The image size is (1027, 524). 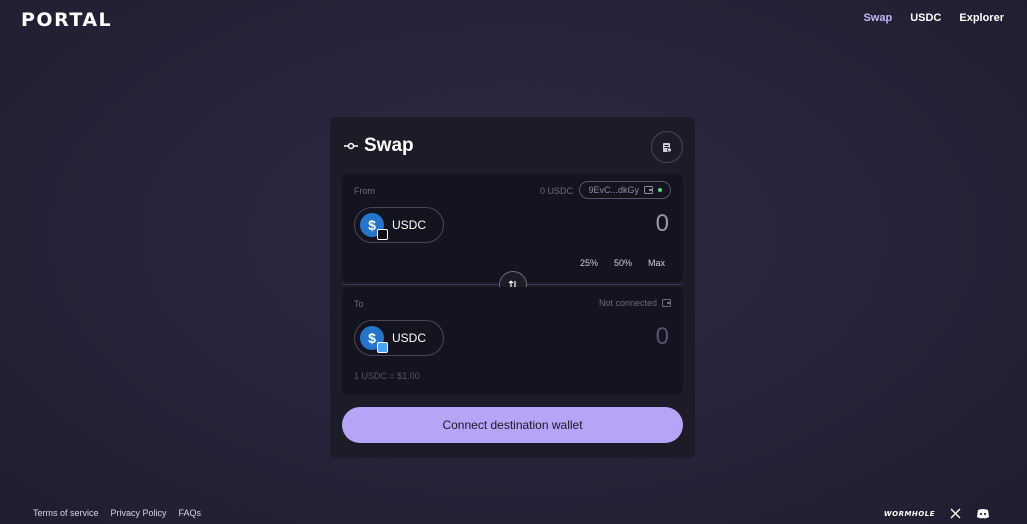 I want to click on destination-wallet-status: Not connected, so click(x=635, y=303).